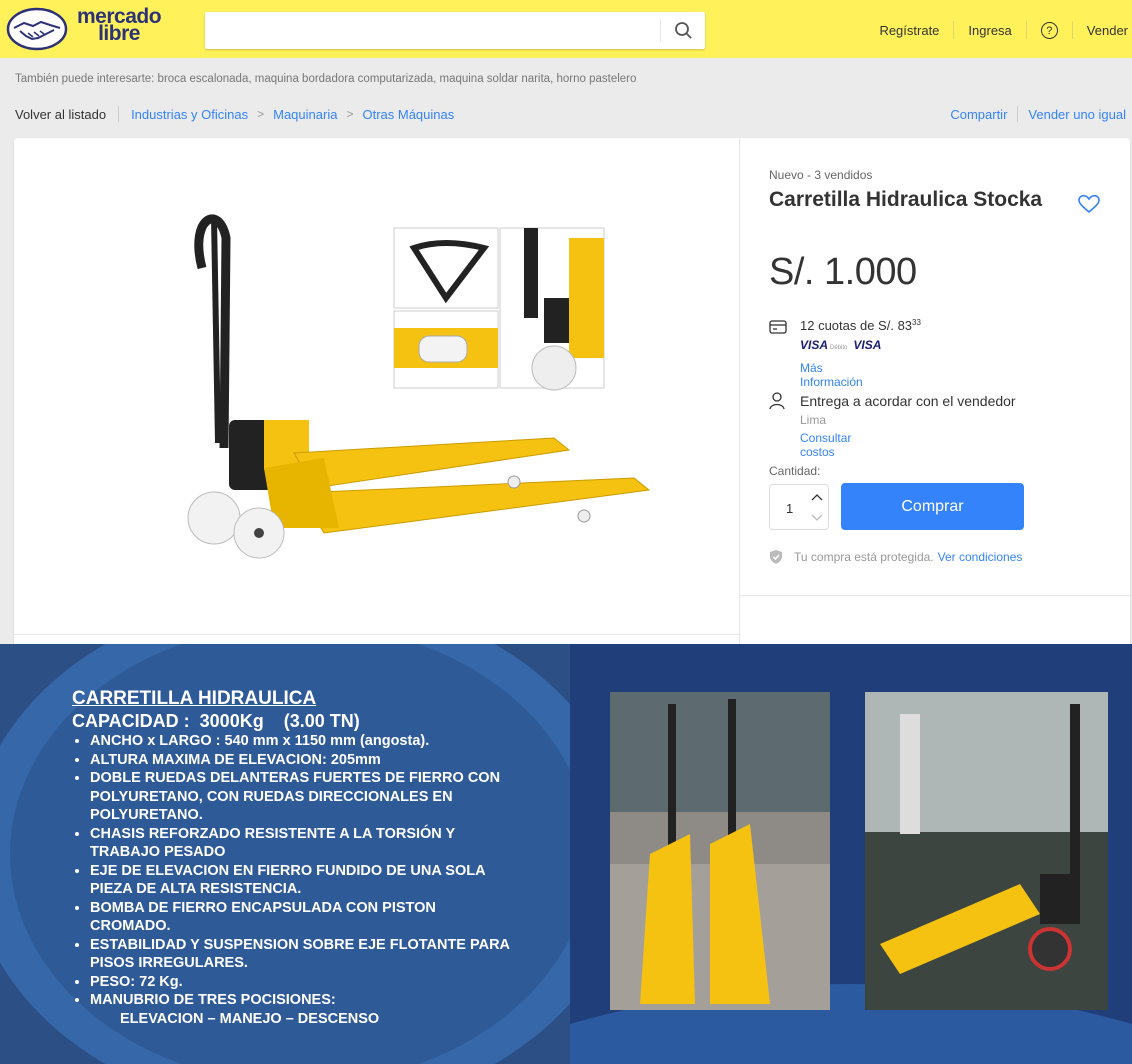  I want to click on visa-debit-logo: VISA, so click(814, 345).